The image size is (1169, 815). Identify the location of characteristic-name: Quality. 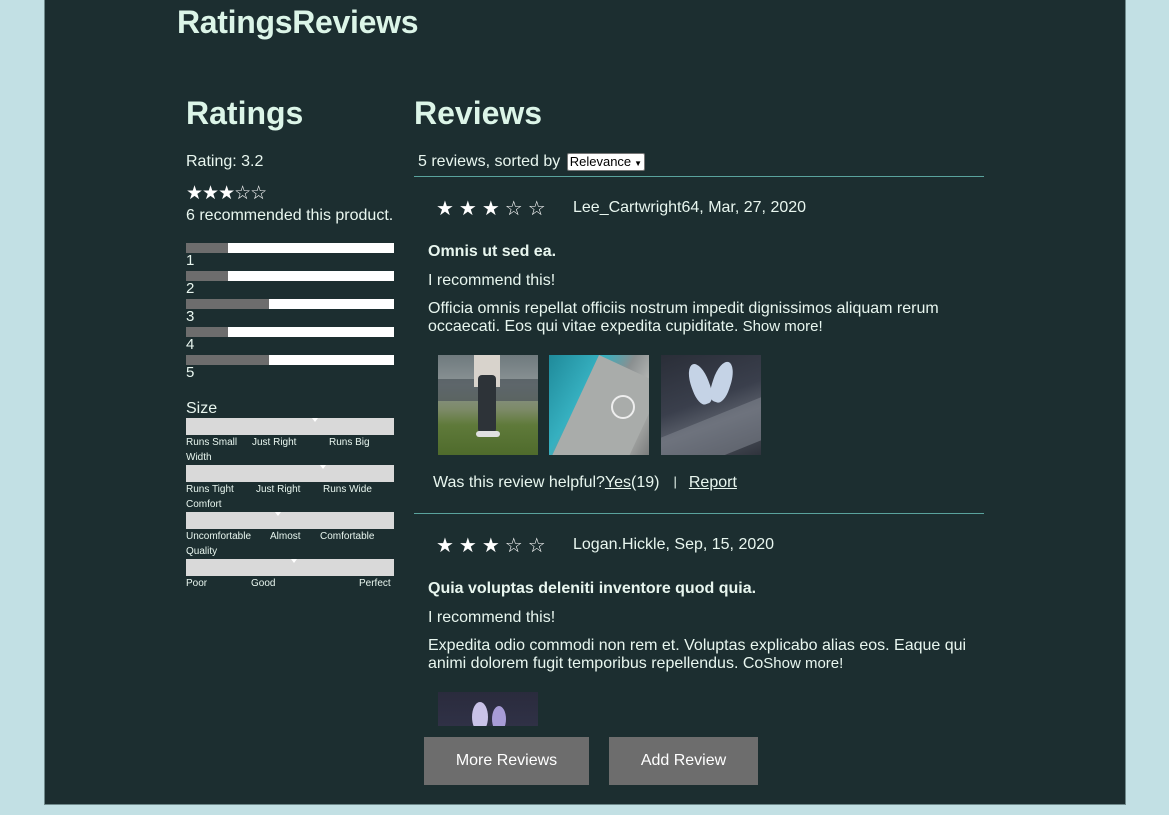
(202, 551).